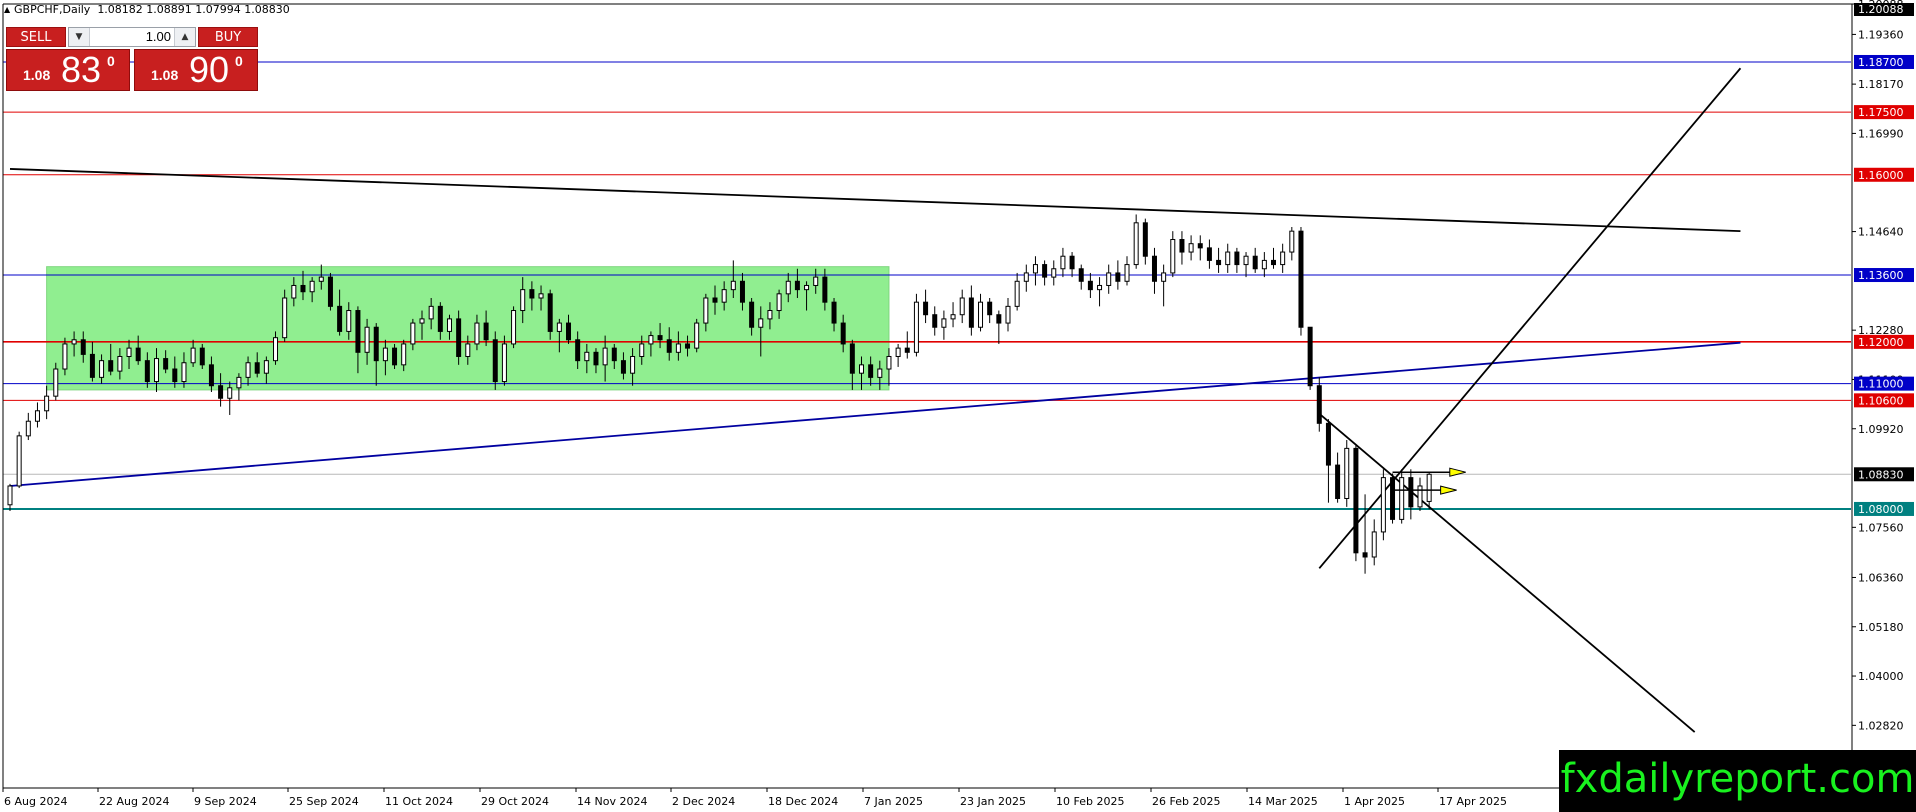  What do you see at coordinates (225, 801) in the screenshot?
I see `time-tick-label: 9 Sep 2024` at bounding box center [225, 801].